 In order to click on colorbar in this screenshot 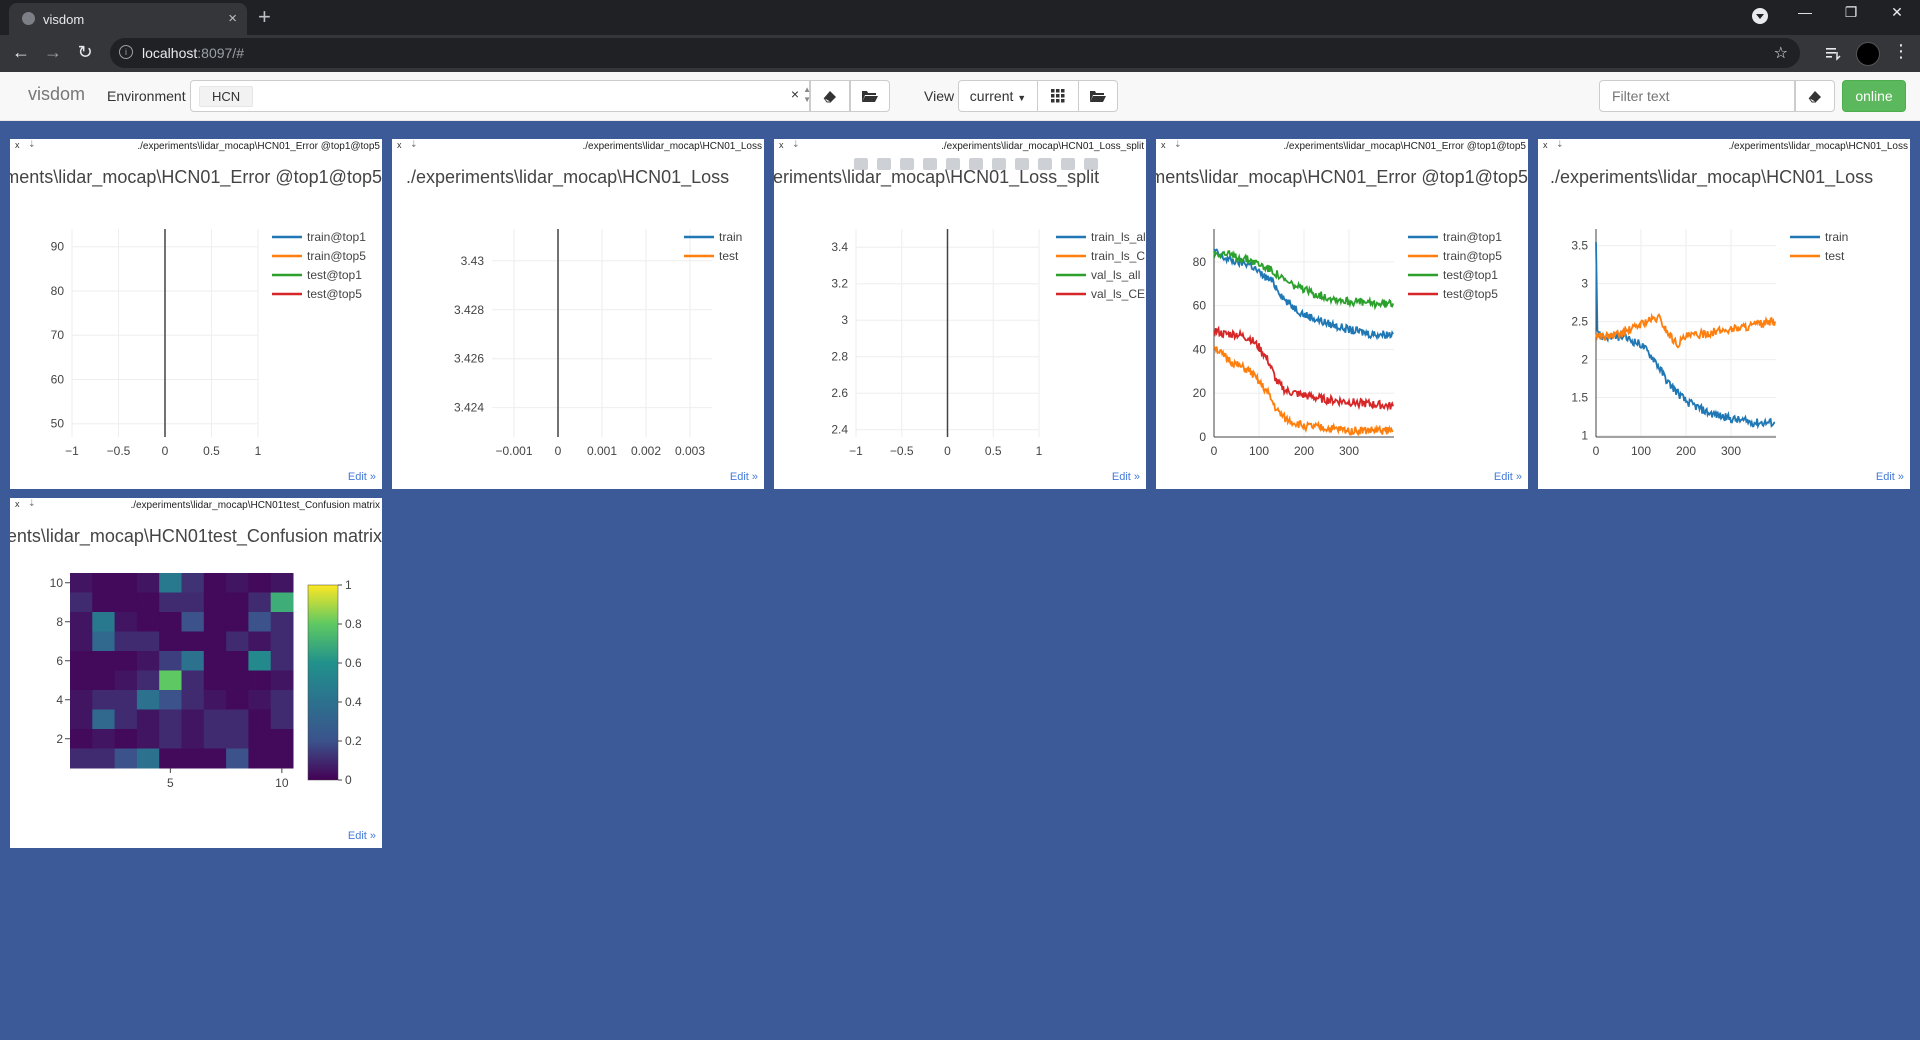, I will do `click(323, 682)`.